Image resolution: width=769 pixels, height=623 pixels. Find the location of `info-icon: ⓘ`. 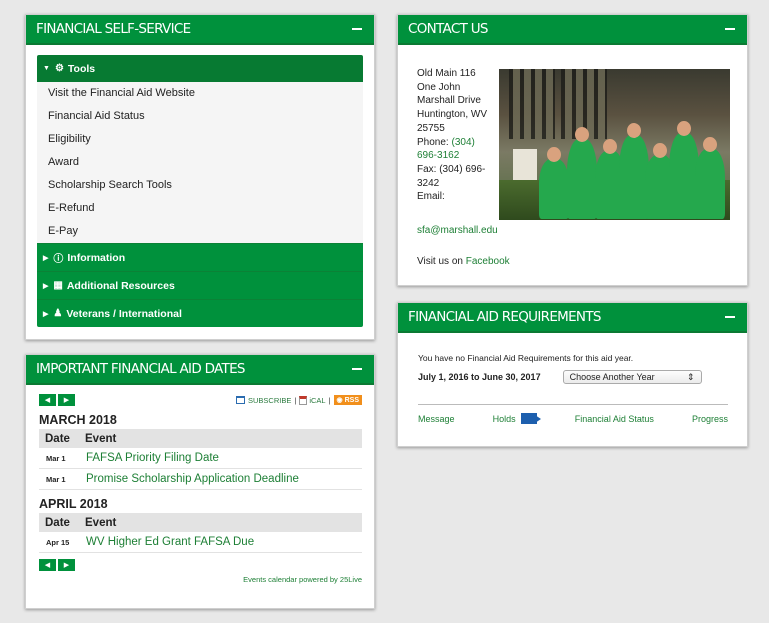

info-icon: ⓘ is located at coordinates (58, 259).